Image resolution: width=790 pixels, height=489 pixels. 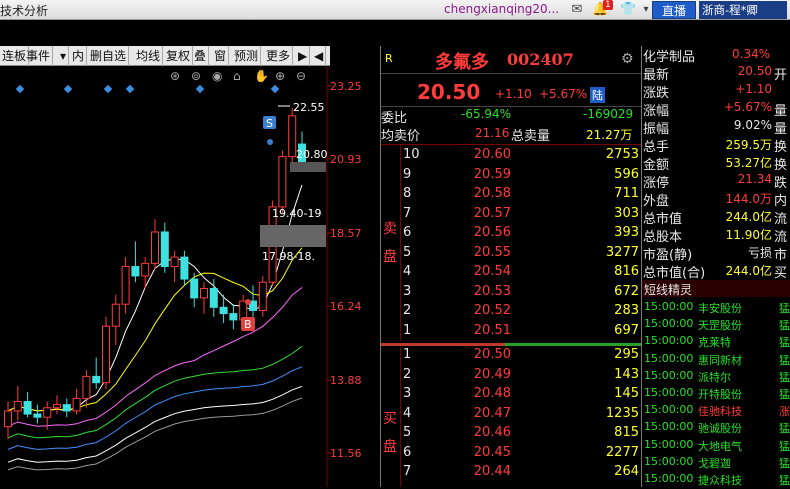 What do you see at coordinates (716, 411) in the screenshot?
I see `wizard-item: 15:00:00 佳驰科技 涨` at bounding box center [716, 411].